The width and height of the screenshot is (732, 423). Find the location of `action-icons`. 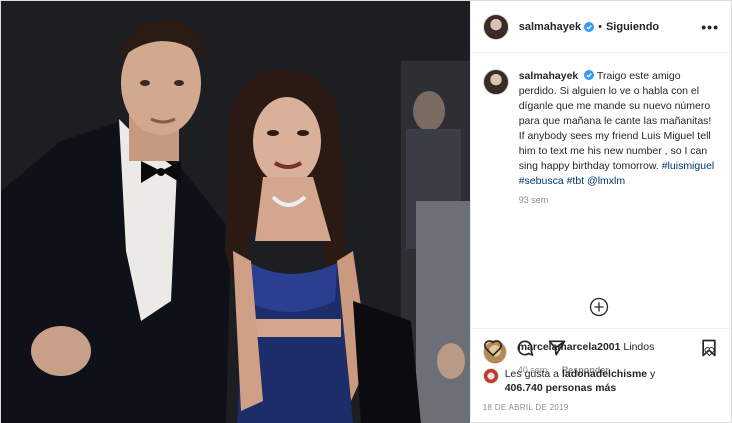

action-icons is located at coordinates (601, 348).